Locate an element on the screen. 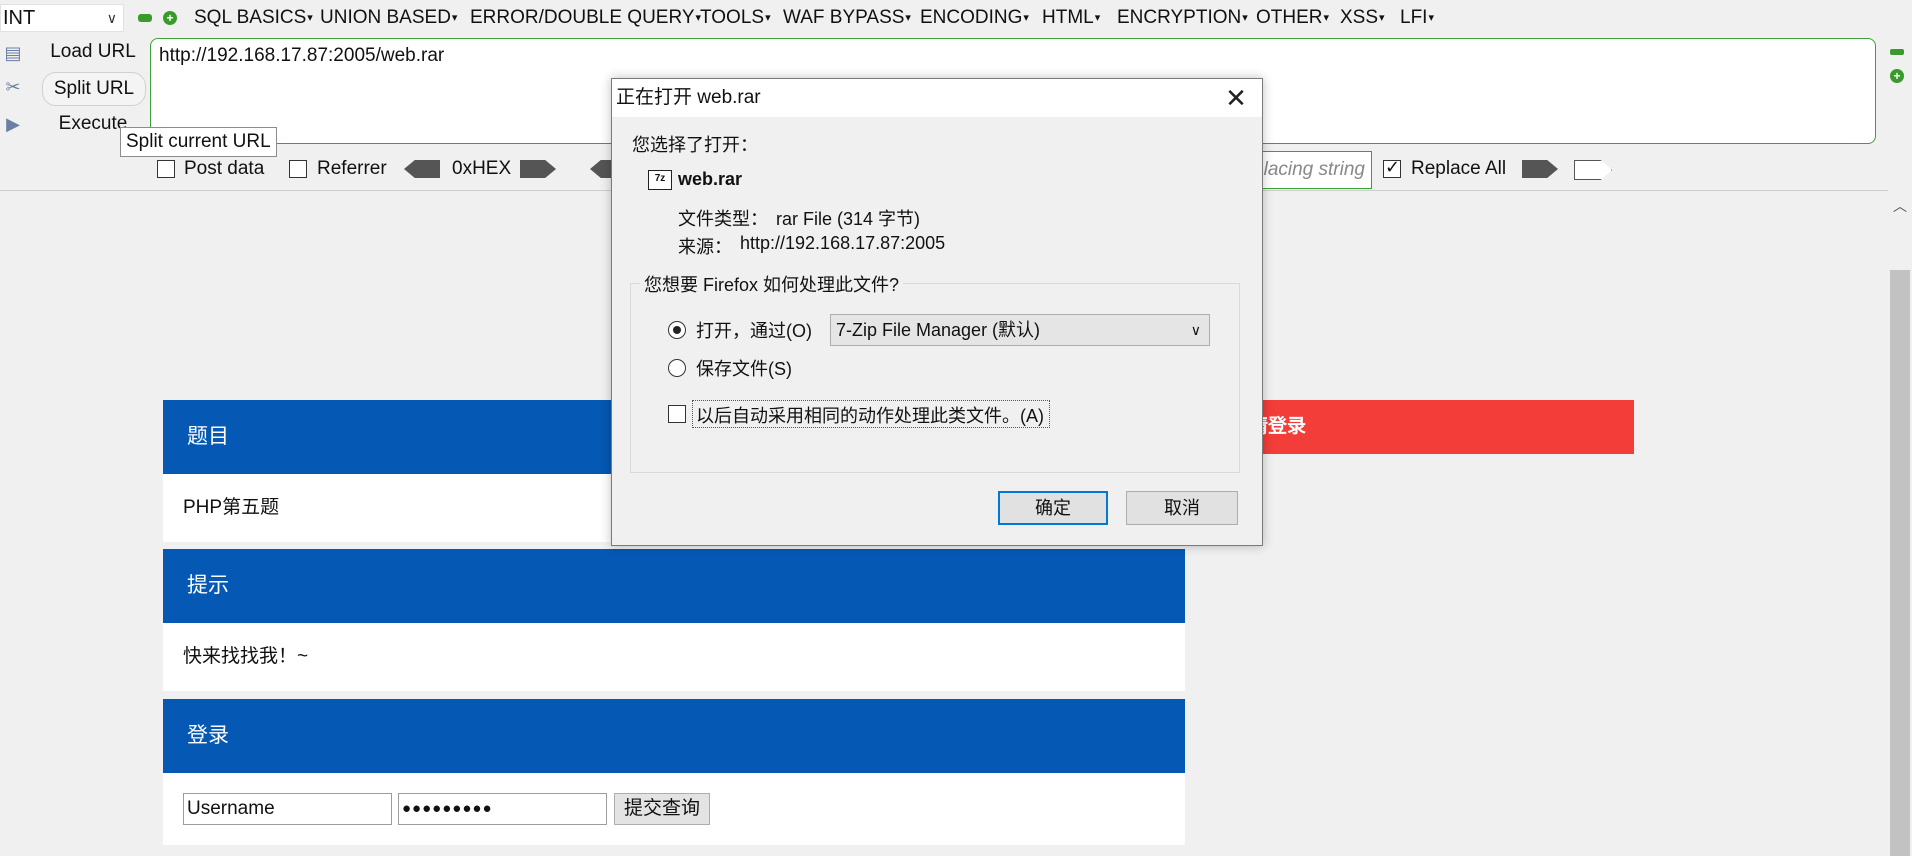  open-with-radio is located at coordinates (677, 330).